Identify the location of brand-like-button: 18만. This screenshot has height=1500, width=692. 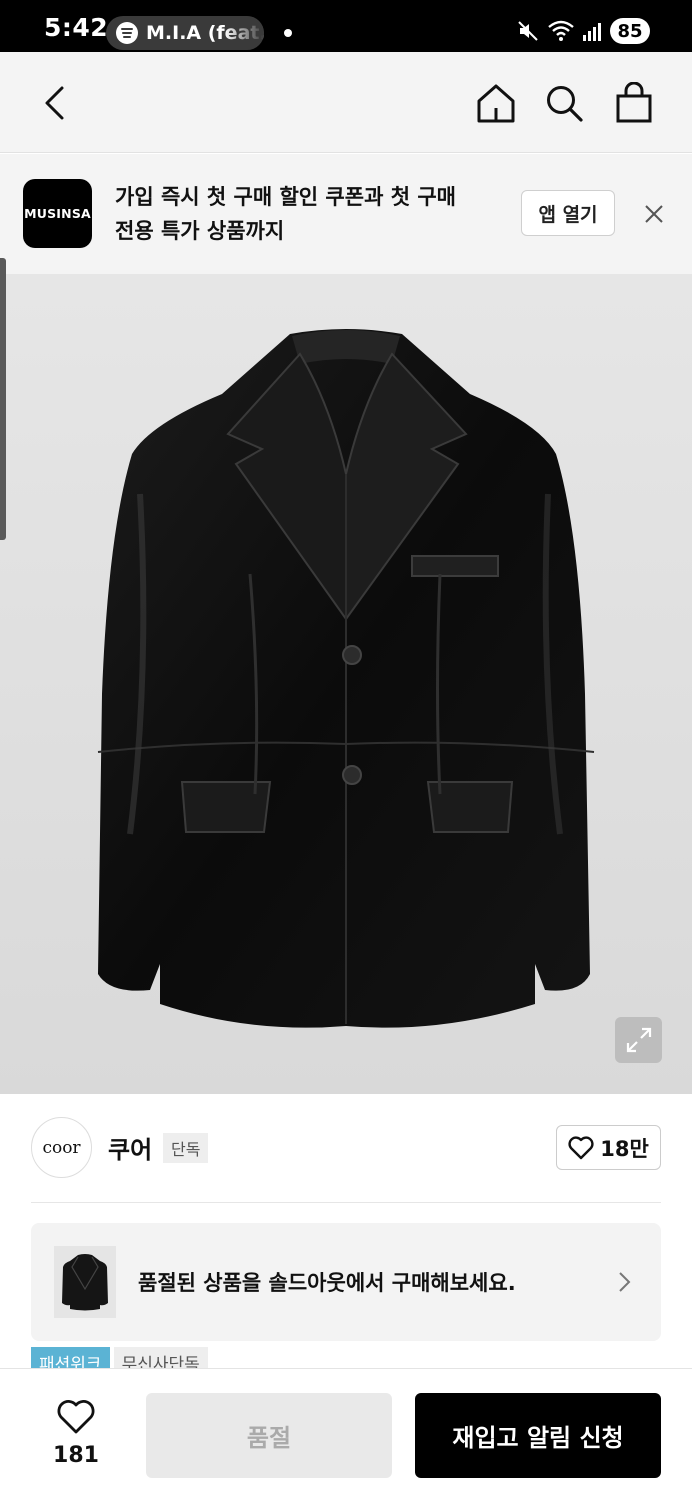
(608, 1147).